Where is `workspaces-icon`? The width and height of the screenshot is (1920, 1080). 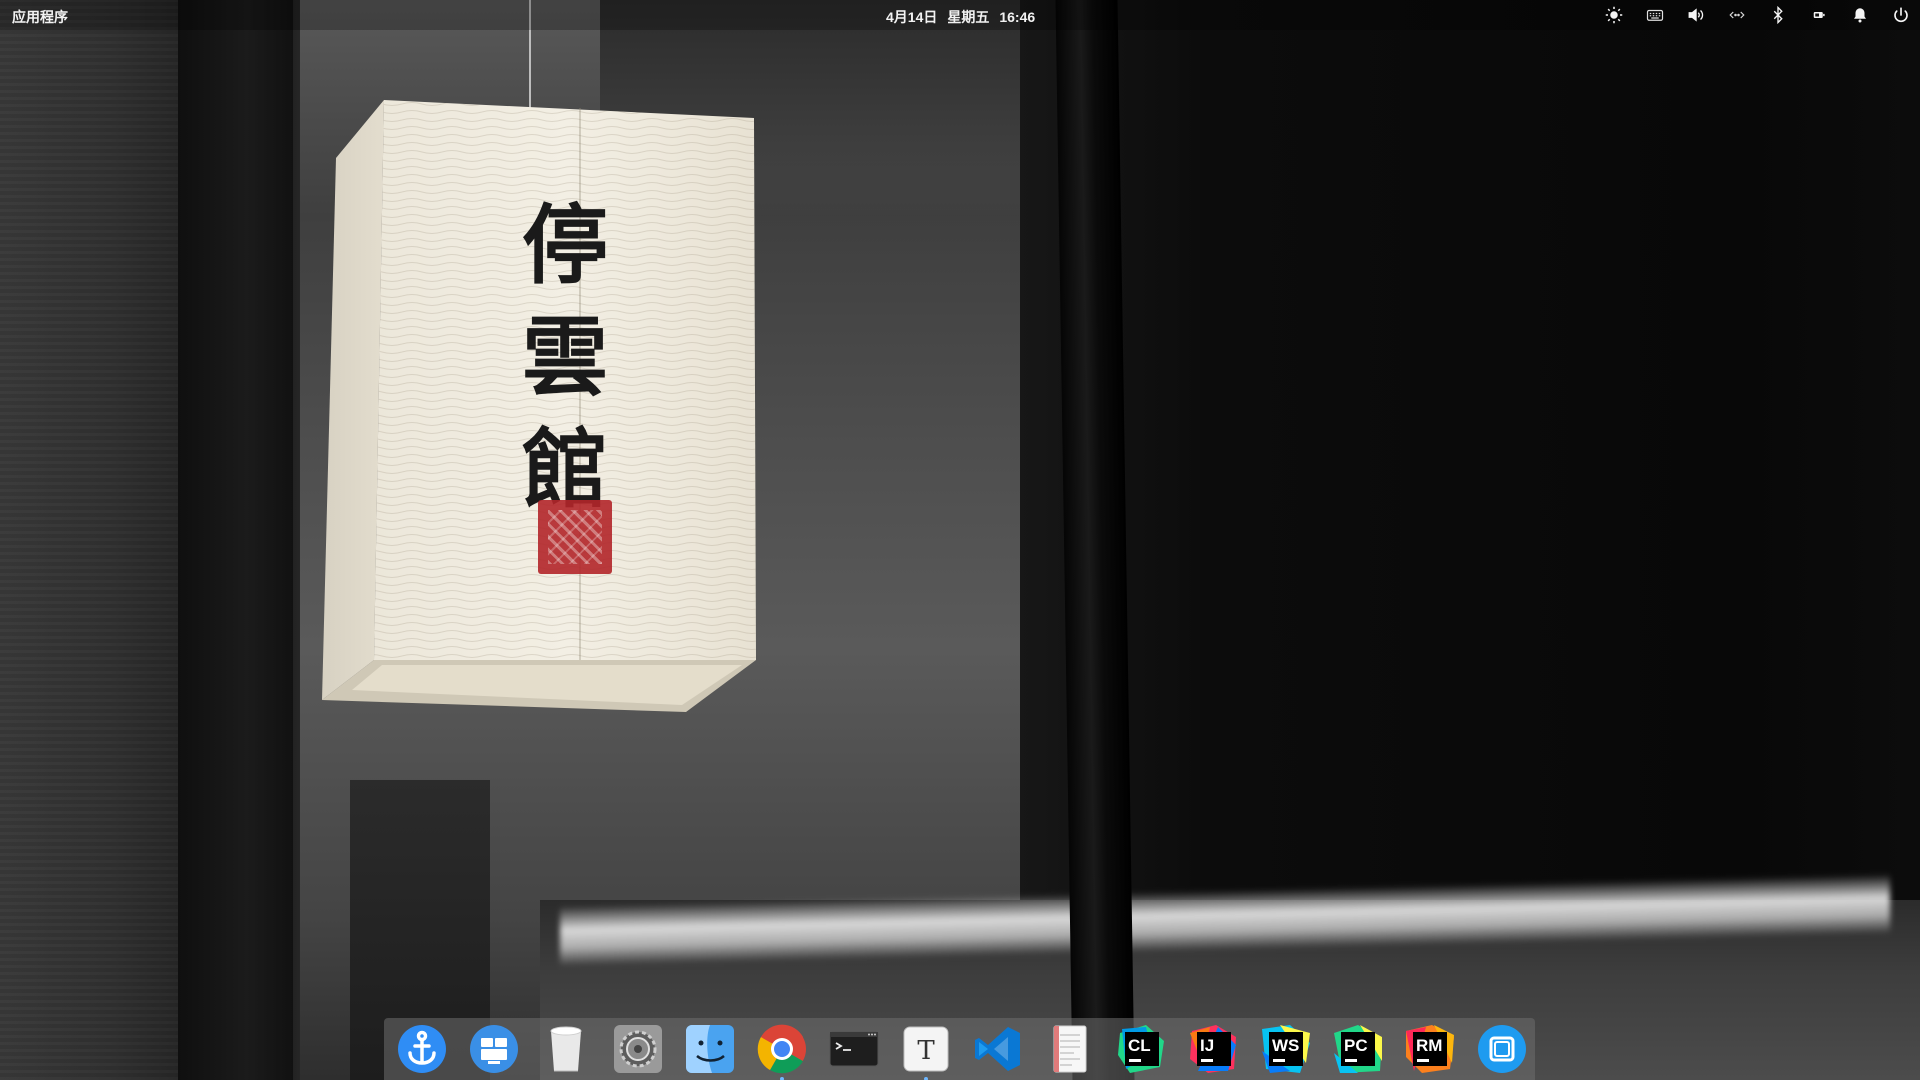
workspaces-icon is located at coordinates (494, 1049).